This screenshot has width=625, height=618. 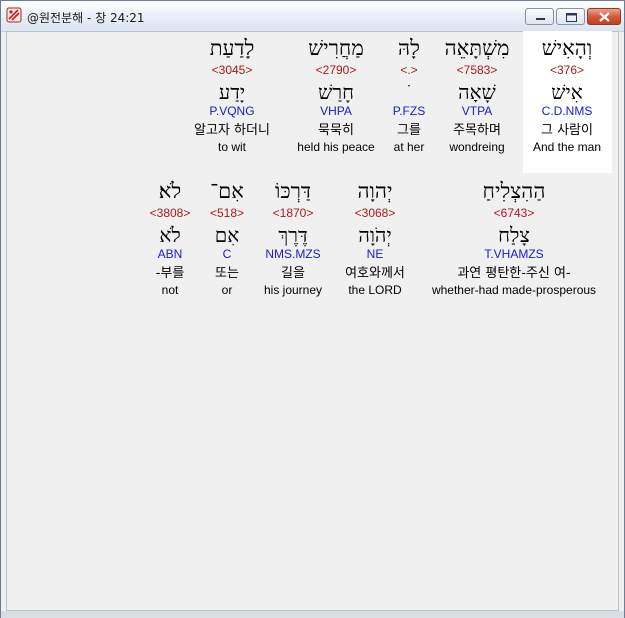 I want to click on lemma: שָׁאָה, so click(x=477, y=92).